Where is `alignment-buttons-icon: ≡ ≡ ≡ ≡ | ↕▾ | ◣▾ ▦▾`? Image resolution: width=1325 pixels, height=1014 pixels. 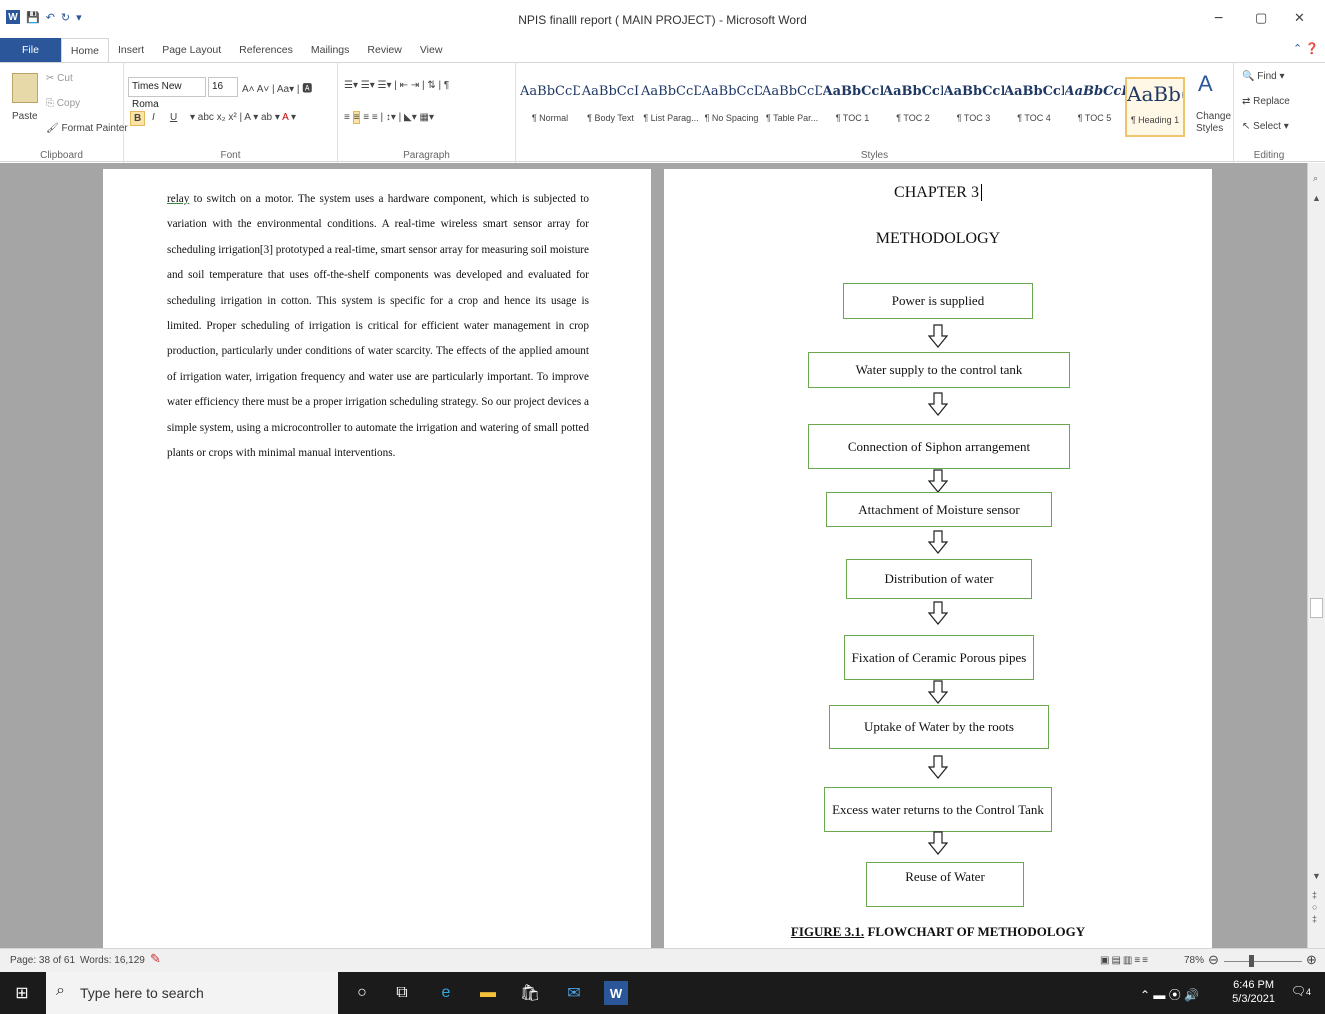 alignment-buttons-icon: ≡ ≡ ≡ ≡ | ↕▾ | ◣▾ ▦▾ is located at coordinates (389, 117).